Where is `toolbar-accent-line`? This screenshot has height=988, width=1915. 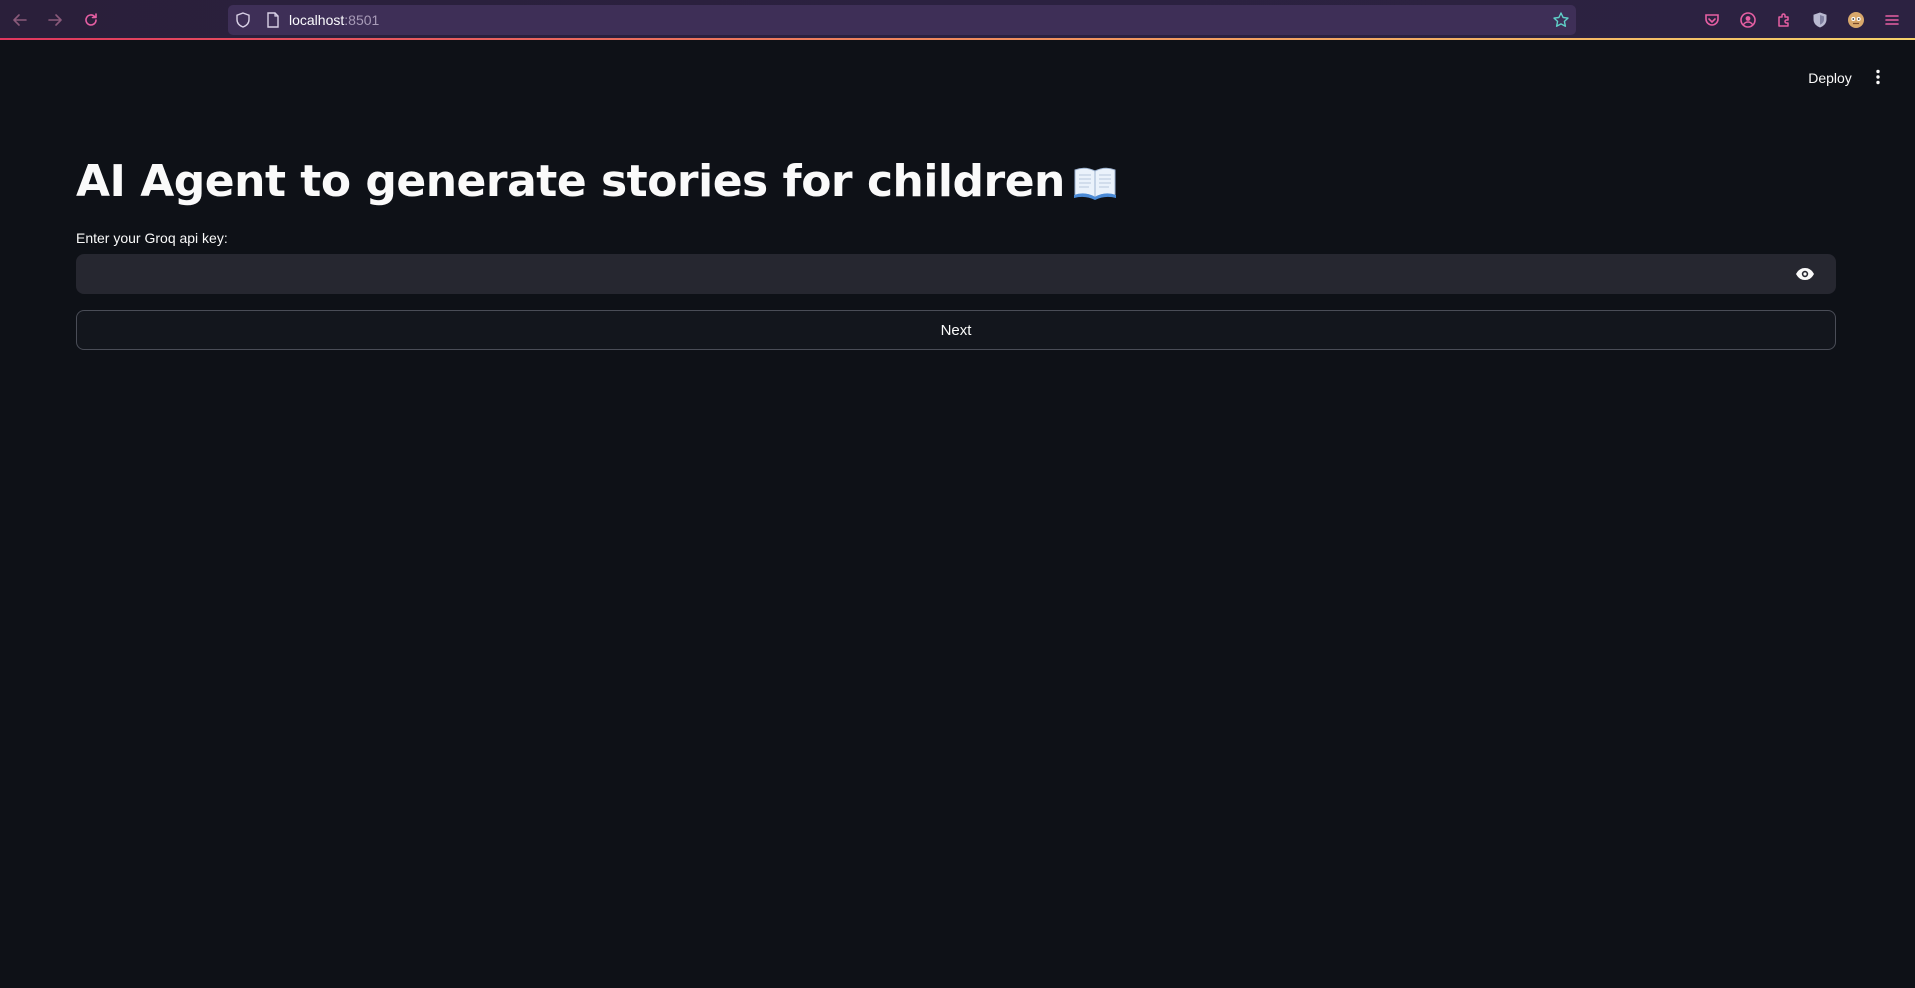
toolbar-accent-line is located at coordinates (957, 39).